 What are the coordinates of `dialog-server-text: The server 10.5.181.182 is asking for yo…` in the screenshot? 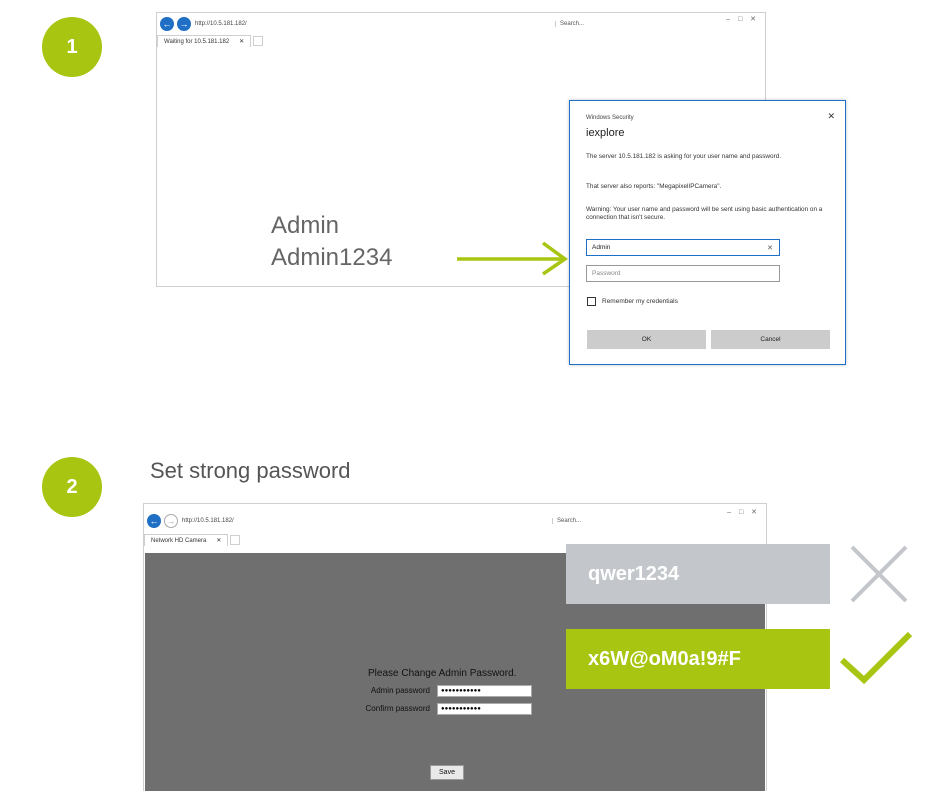 It's located at (684, 156).